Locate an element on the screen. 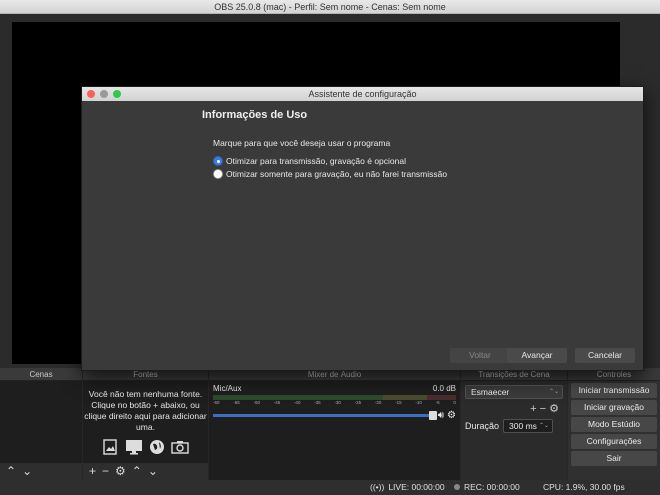 The height and width of the screenshot is (495, 660). rec-status: REC: 00:00:00 is located at coordinates (487, 487).